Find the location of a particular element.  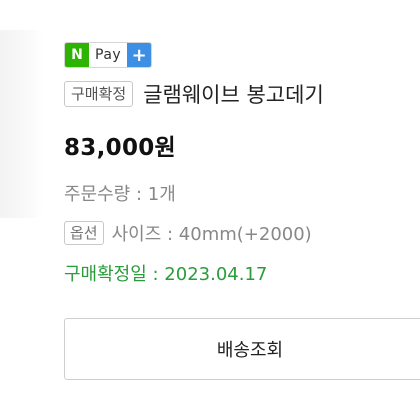

pay-label: Pay is located at coordinates (108, 55).